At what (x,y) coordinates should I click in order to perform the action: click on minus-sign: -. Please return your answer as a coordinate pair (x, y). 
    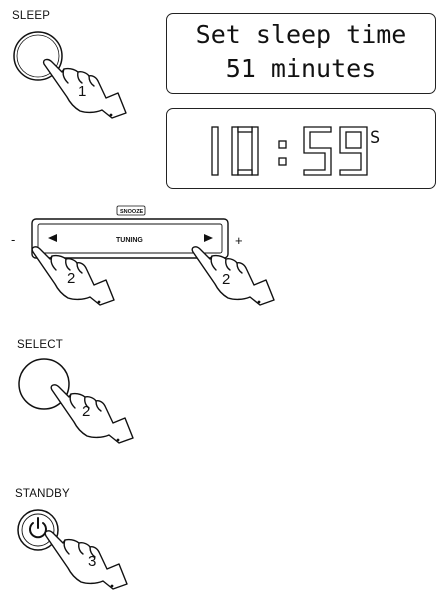
    Looking at the image, I should click on (13, 239).